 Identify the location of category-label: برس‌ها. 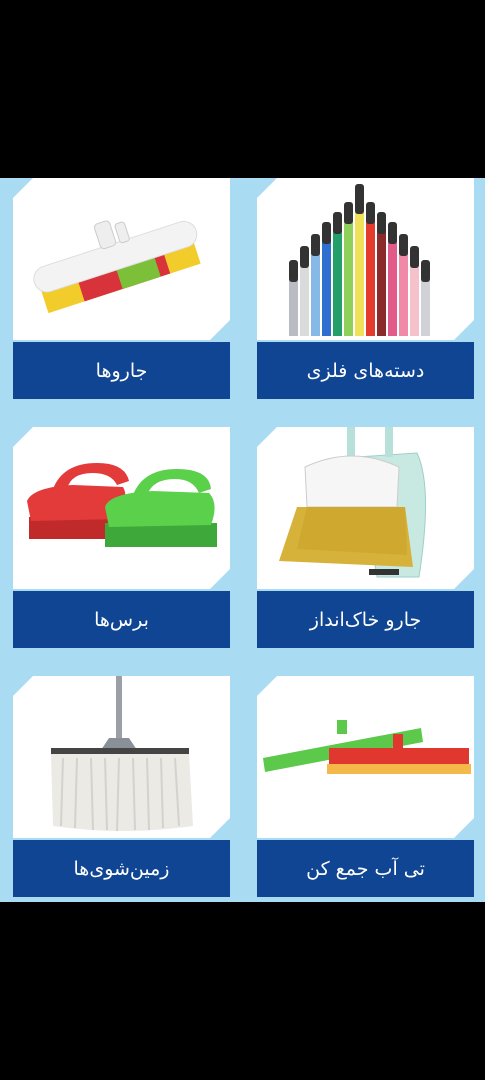
(121, 619).